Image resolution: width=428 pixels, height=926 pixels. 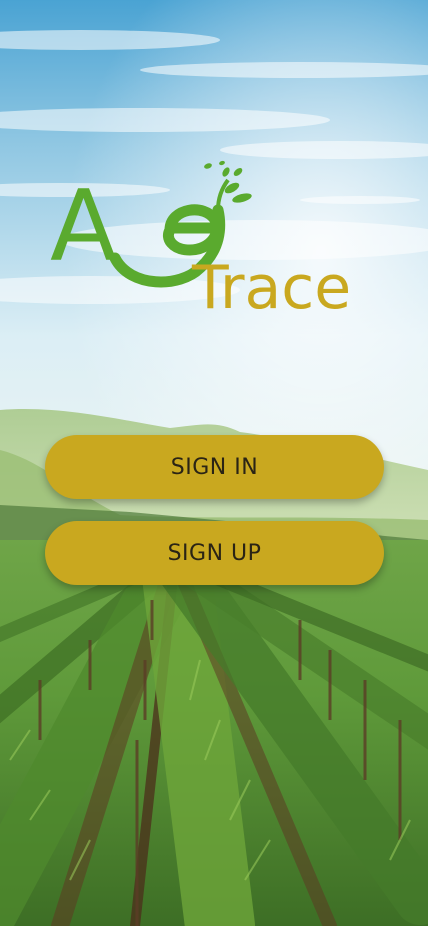 I want to click on agtrace-logo: A Trace, so click(x=215, y=240).